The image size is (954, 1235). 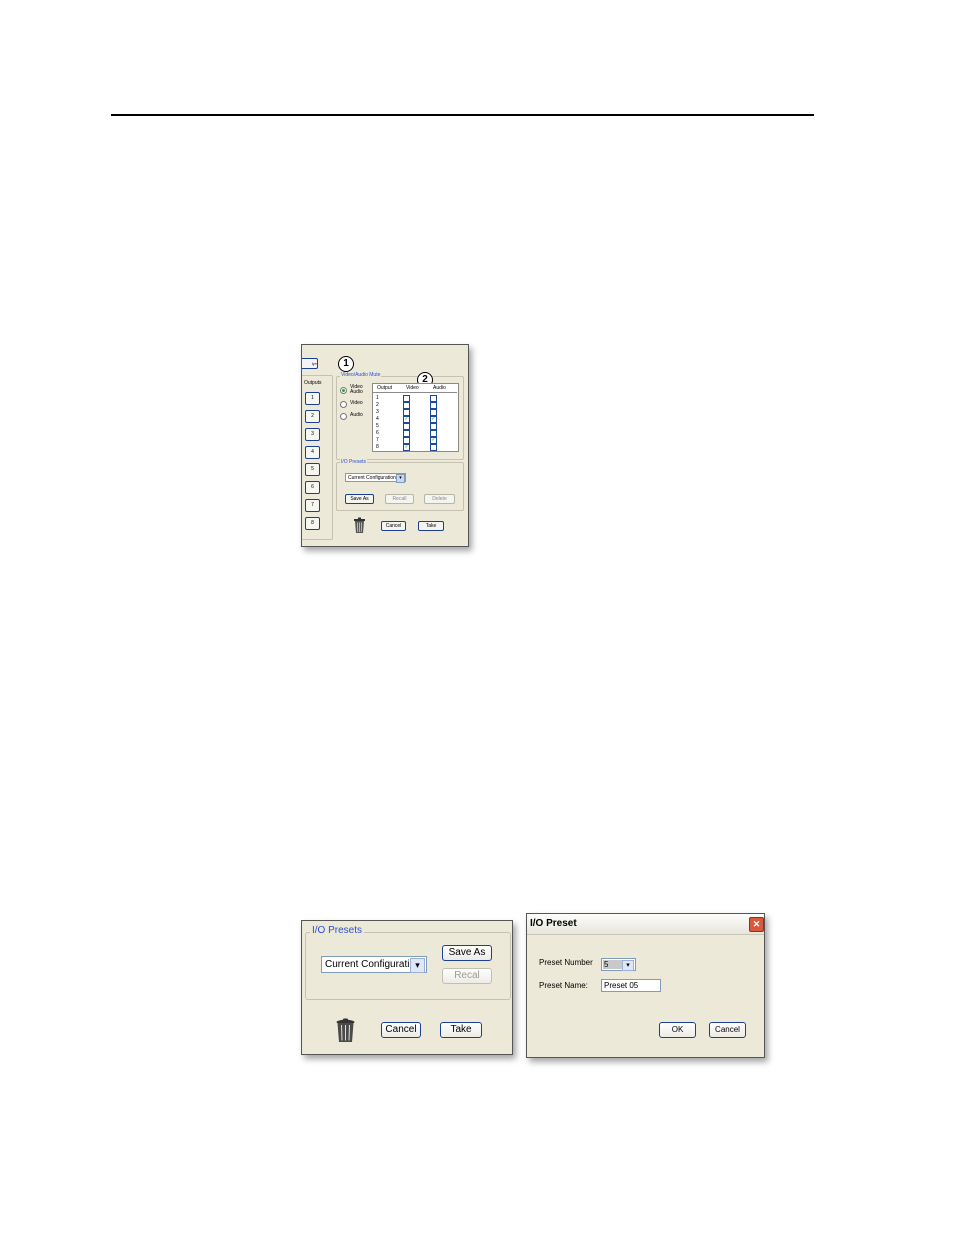 I want to click on preset-number-label: Preset Number, so click(x=566, y=962).